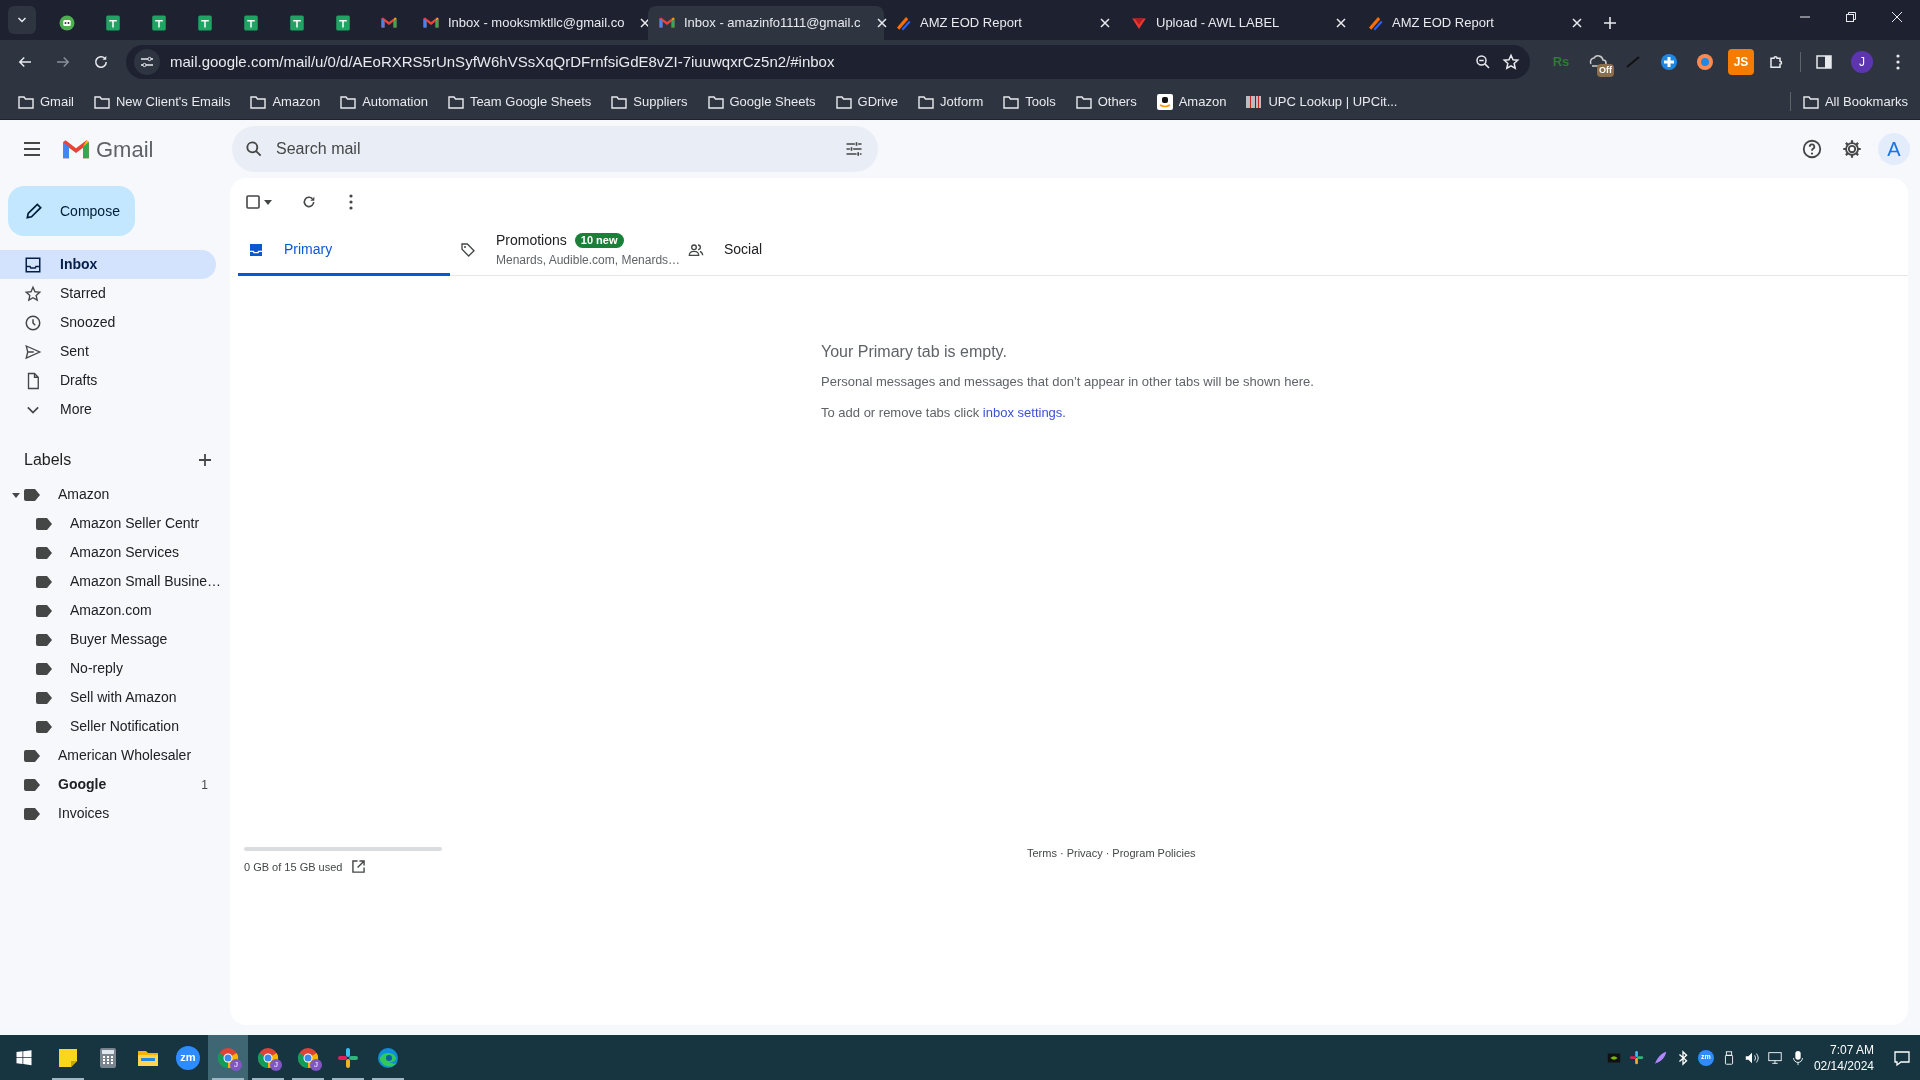 Image resolution: width=1920 pixels, height=1080 pixels. Describe the element at coordinates (1084, 852) in the screenshot. I see `footer-link: Privacy` at that location.